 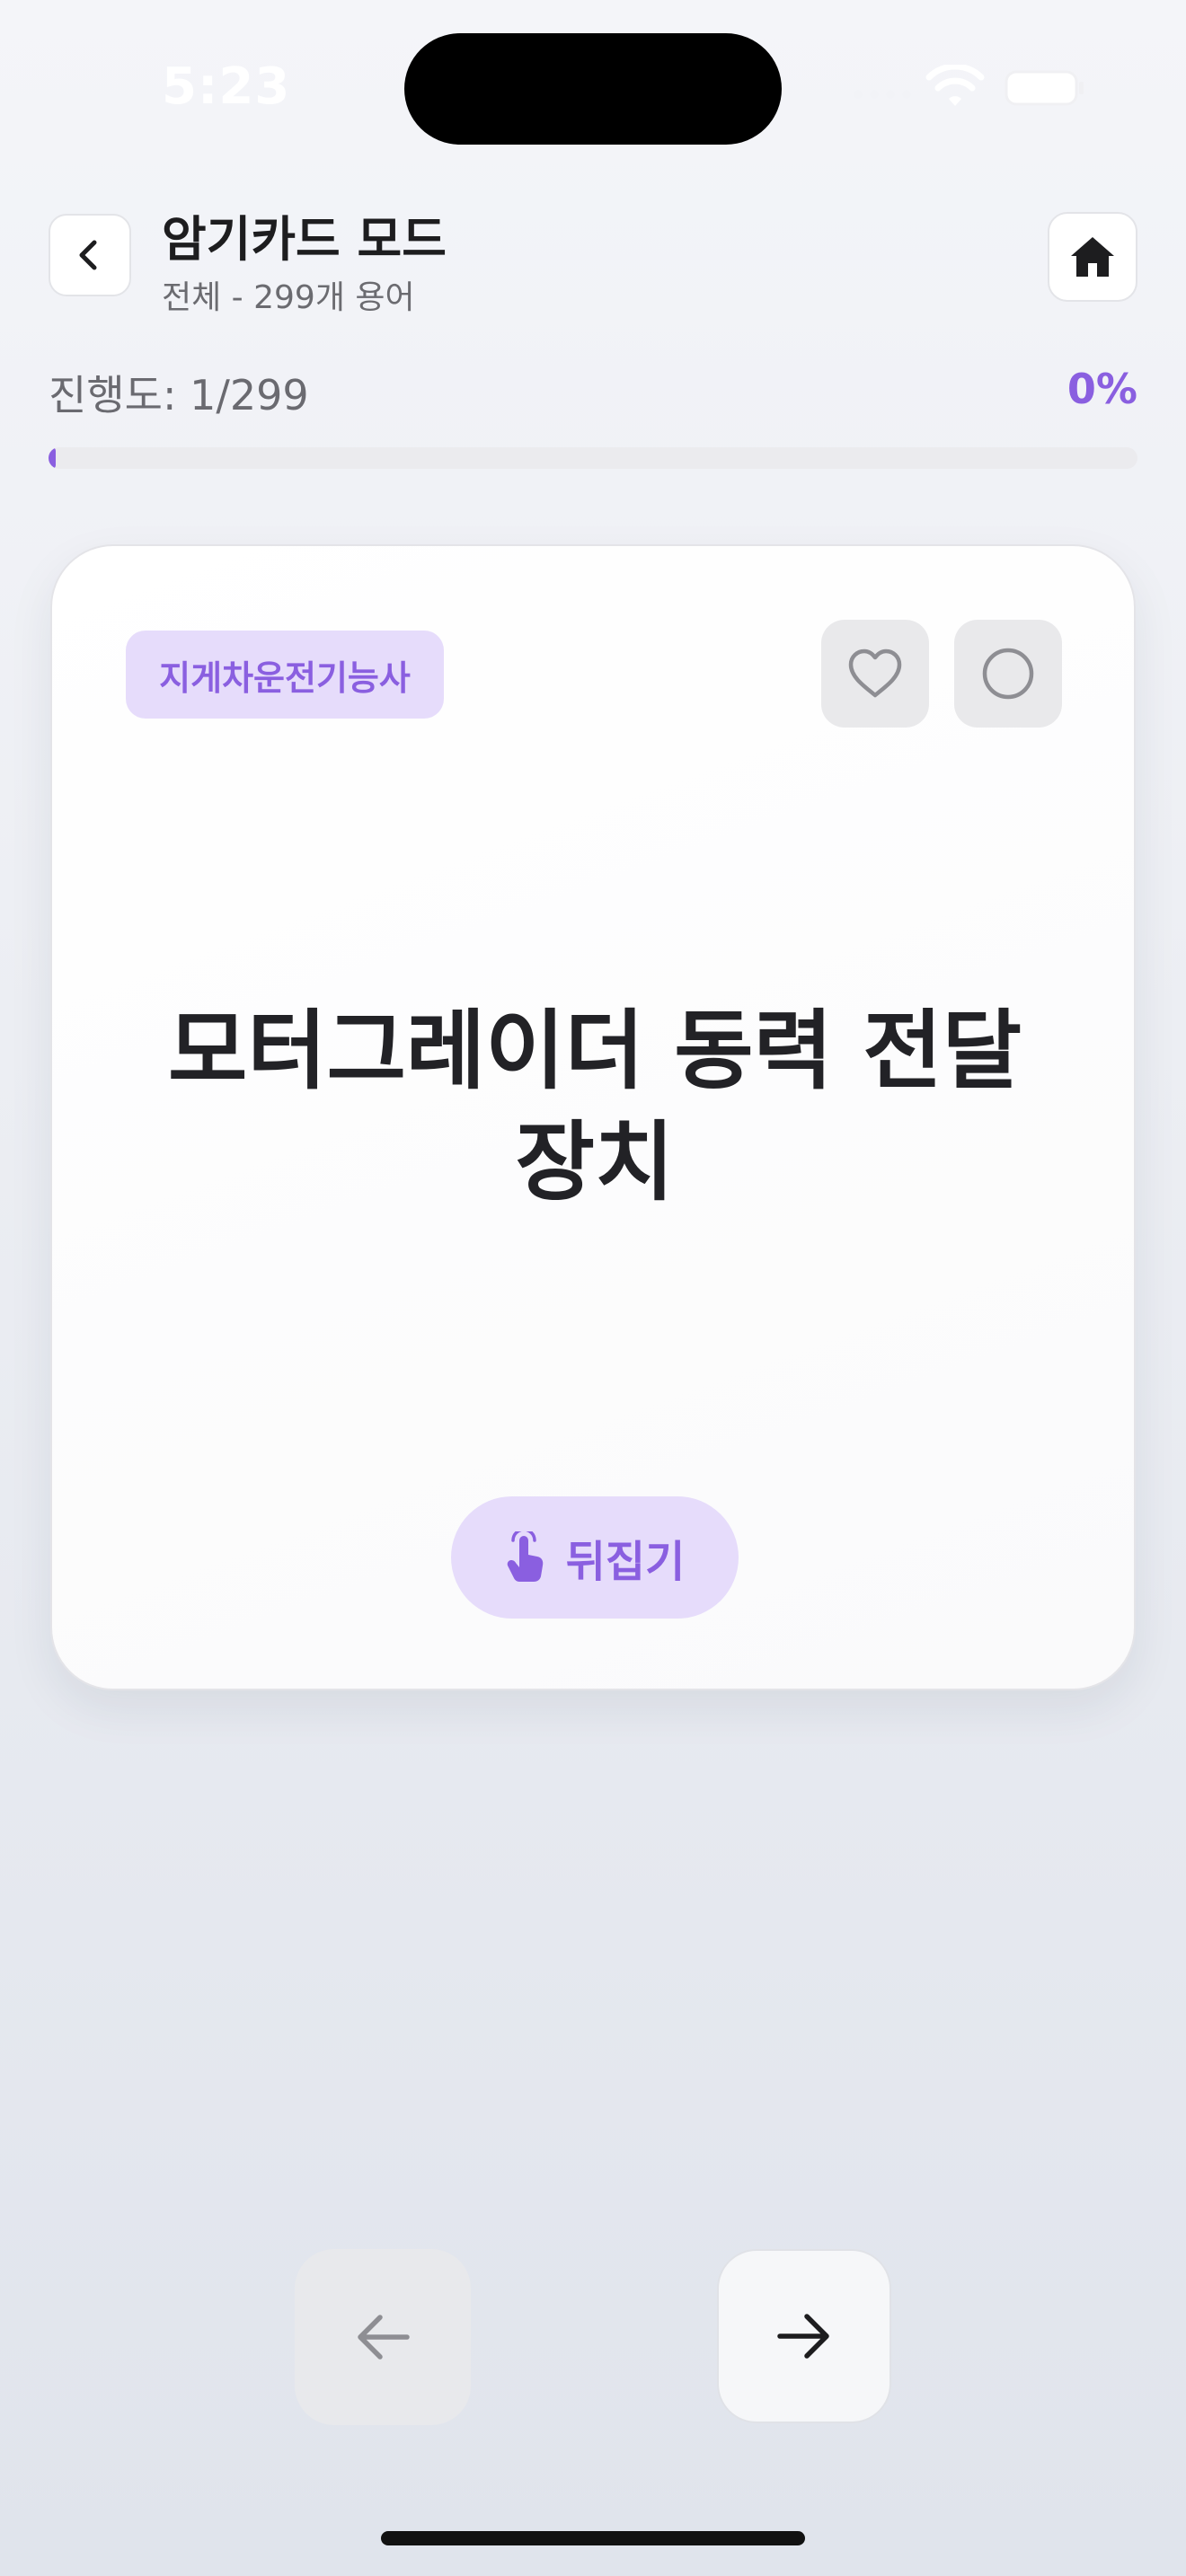 I want to click on progress-label: 진행도: 1/299, so click(x=179, y=395).